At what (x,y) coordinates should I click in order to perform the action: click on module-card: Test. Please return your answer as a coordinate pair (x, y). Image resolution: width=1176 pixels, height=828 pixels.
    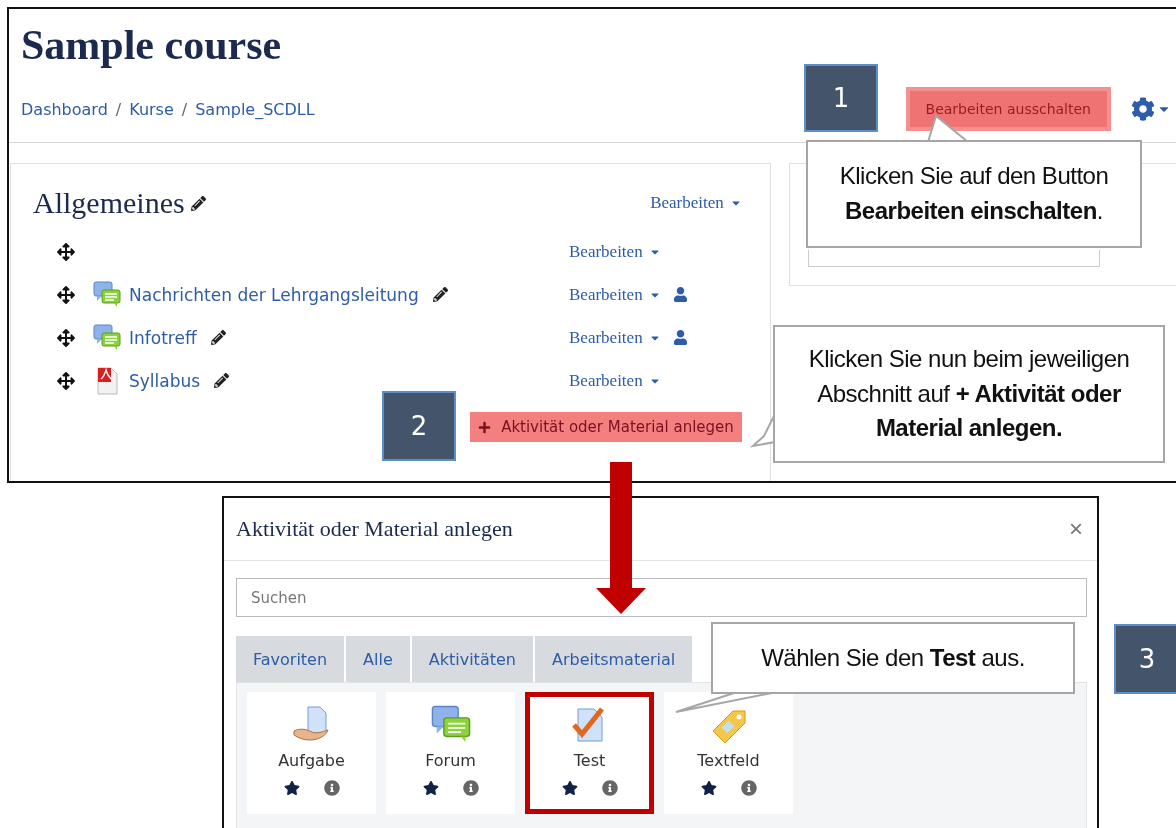
    Looking at the image, I should click on (589, 753).